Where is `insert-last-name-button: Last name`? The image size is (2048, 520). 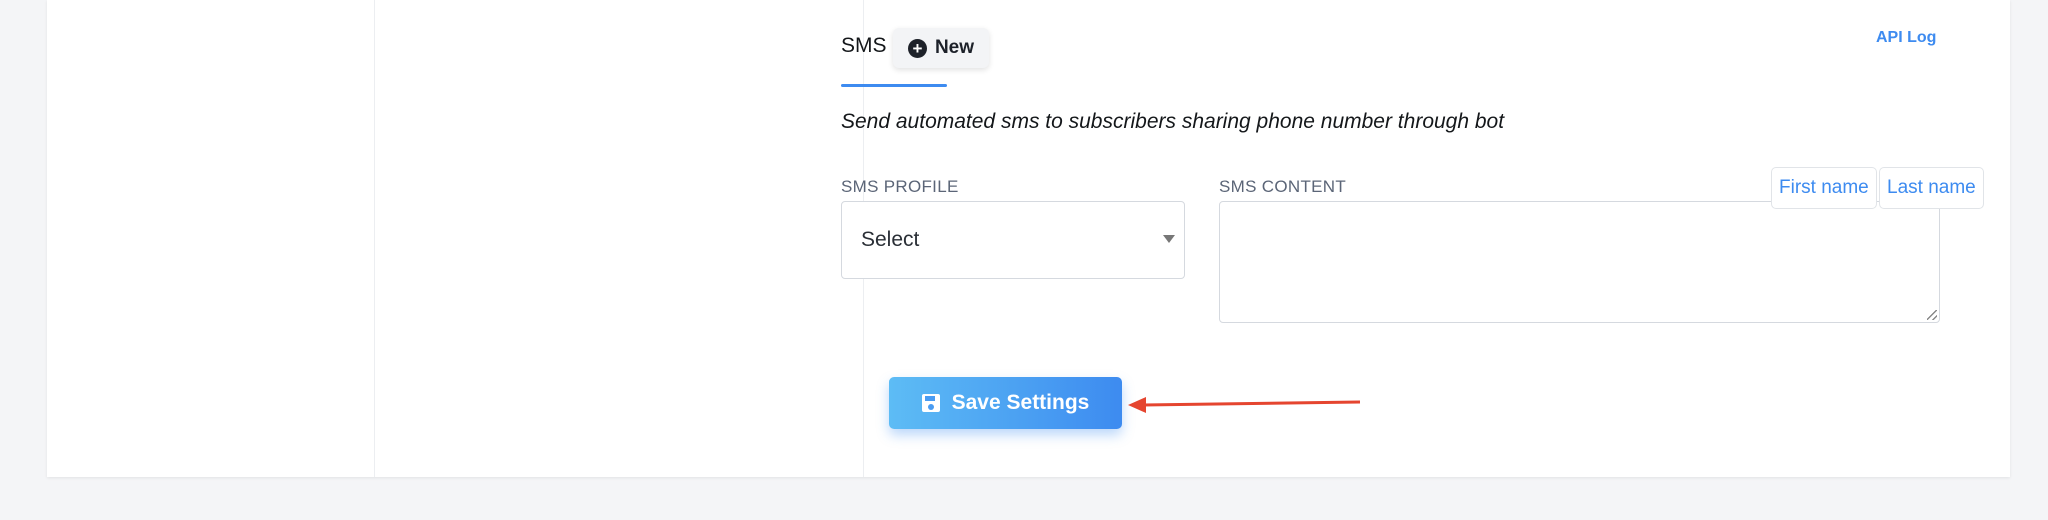 insert-last-name-button: Last name is located at coordinates (1931, 188).